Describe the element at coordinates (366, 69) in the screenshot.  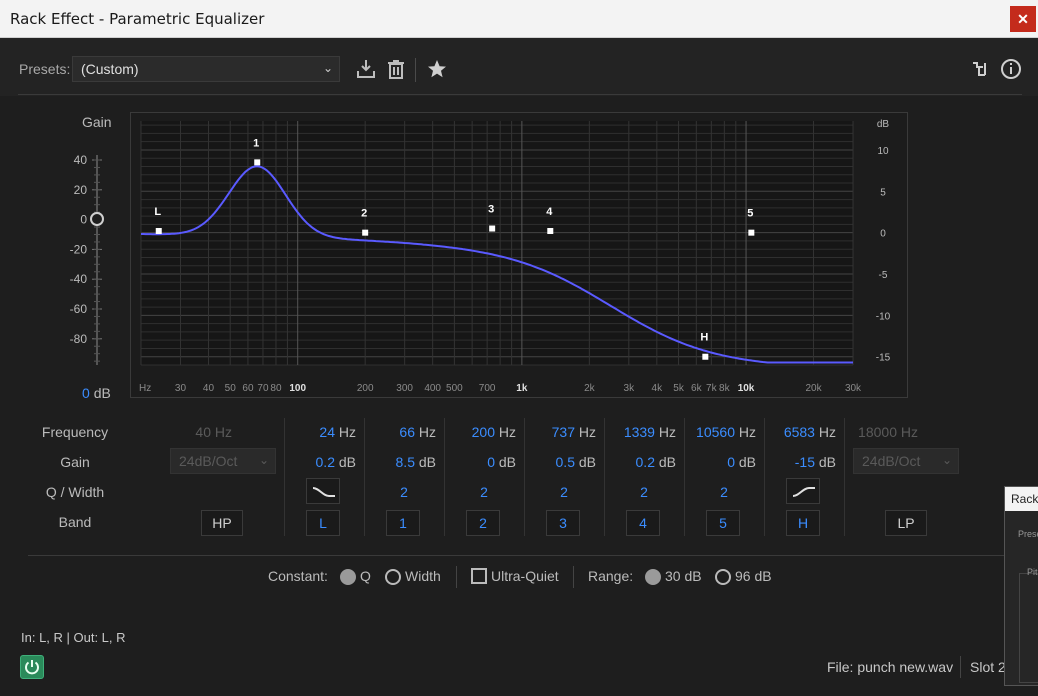
I see `save-preset-icon` at that location.